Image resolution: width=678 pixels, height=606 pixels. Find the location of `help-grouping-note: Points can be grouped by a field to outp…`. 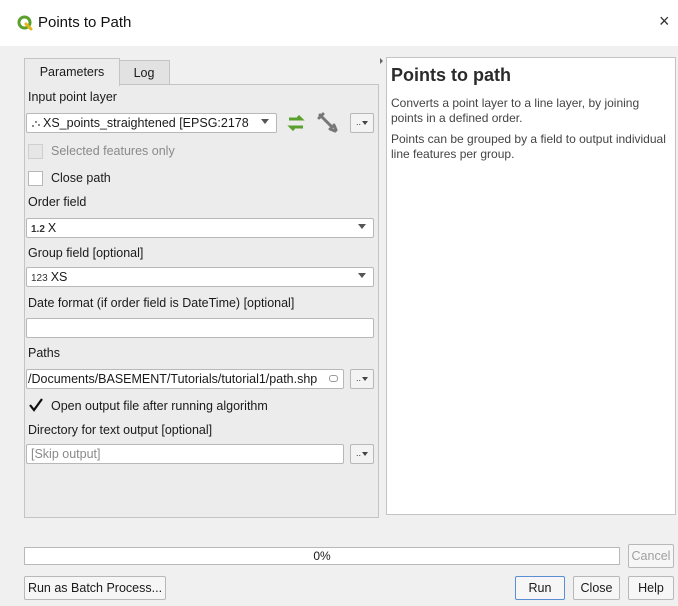

help-grouping-note: Points can be grouped by a field to outp… is located at coordinates (528, 146).